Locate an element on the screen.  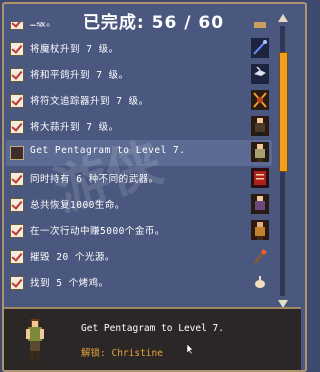
achievement-text: 将和平鸽升到 7 级。 is located at coordinates (79, 75).